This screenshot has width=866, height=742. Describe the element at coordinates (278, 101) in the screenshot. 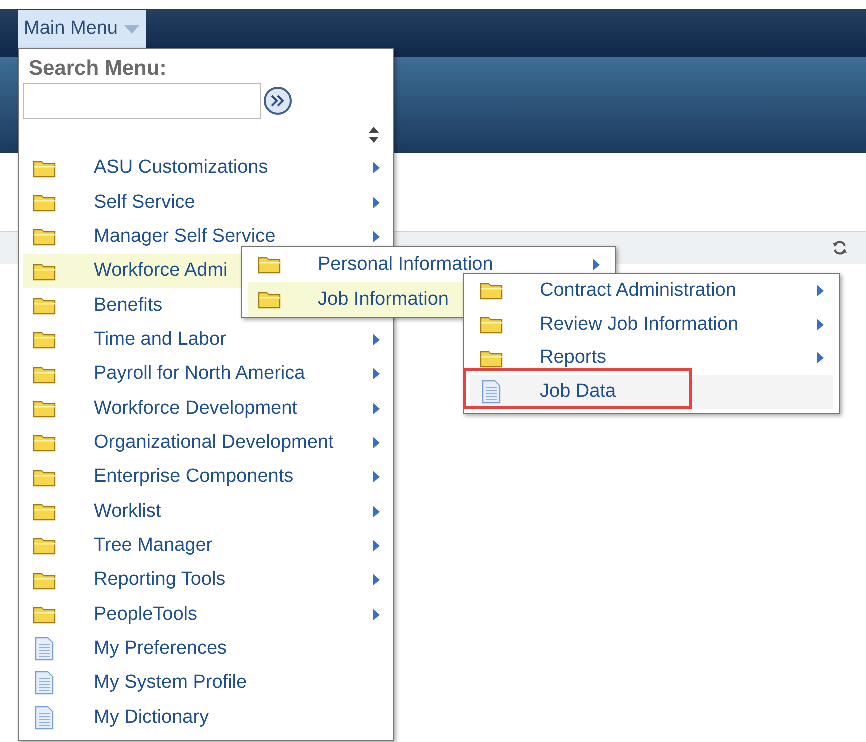

I see `go-button-icon` at that location.